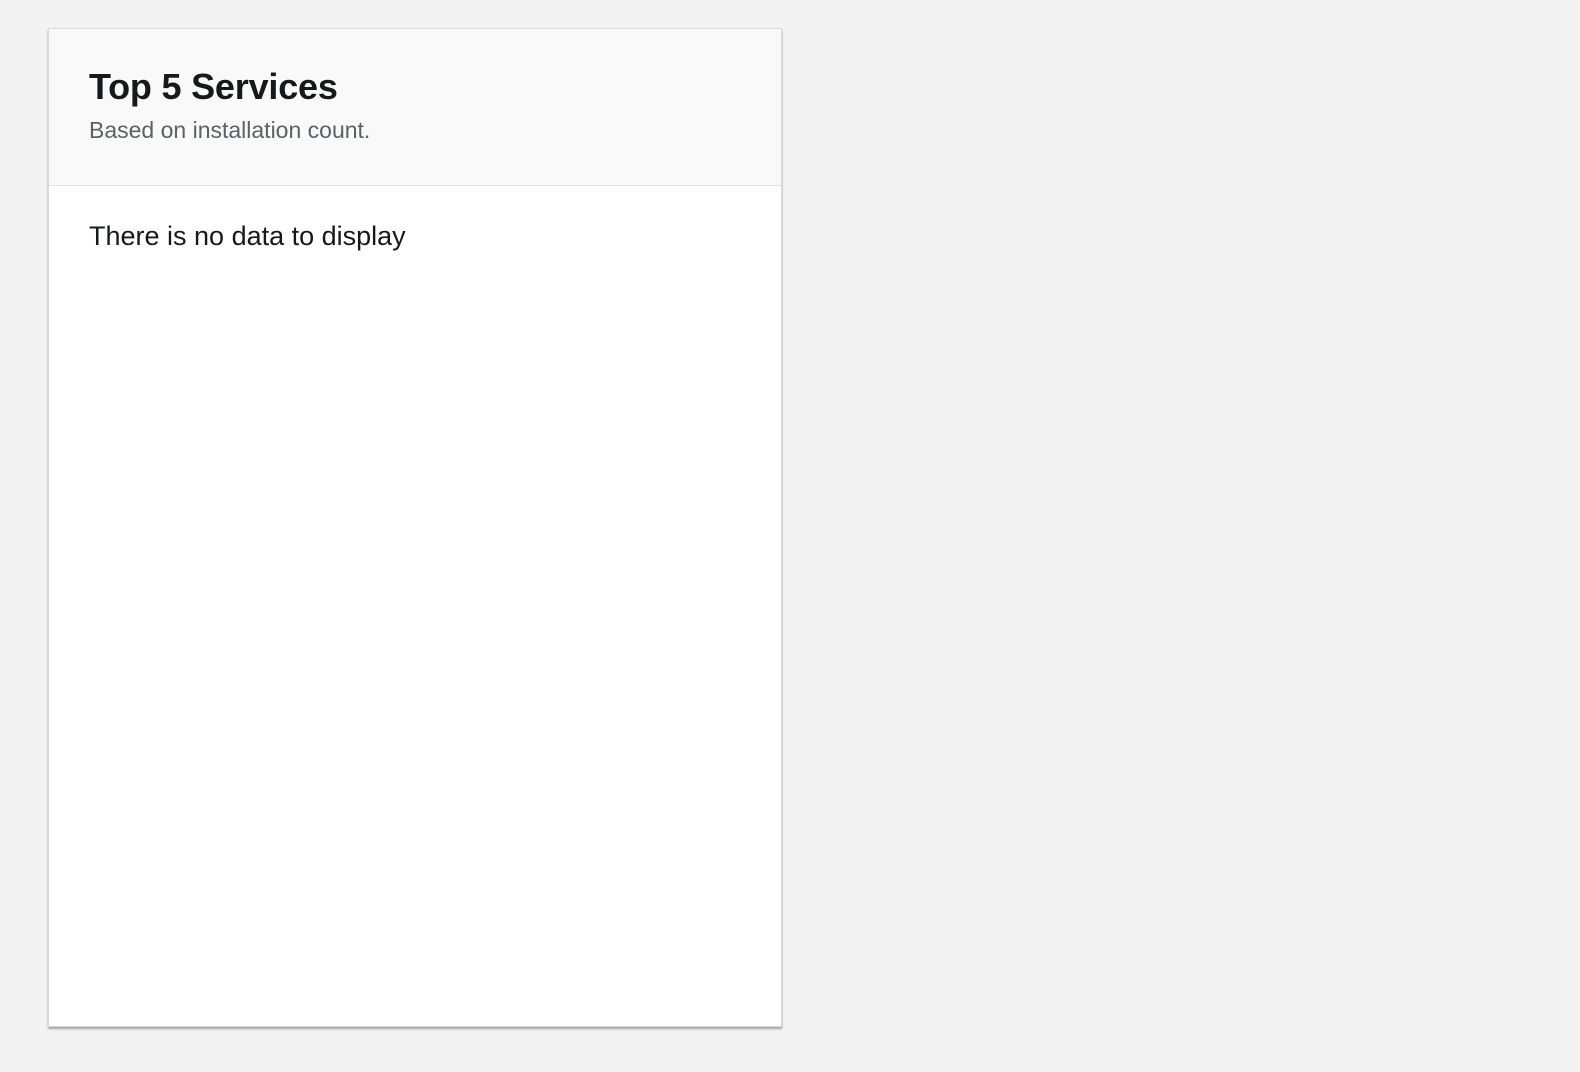 The width and height of the screenshot is (1580, 1072). Describe the element at coordinates (213, 86) in the screenshot. I see `card-title: Top 5 Services` at that location.